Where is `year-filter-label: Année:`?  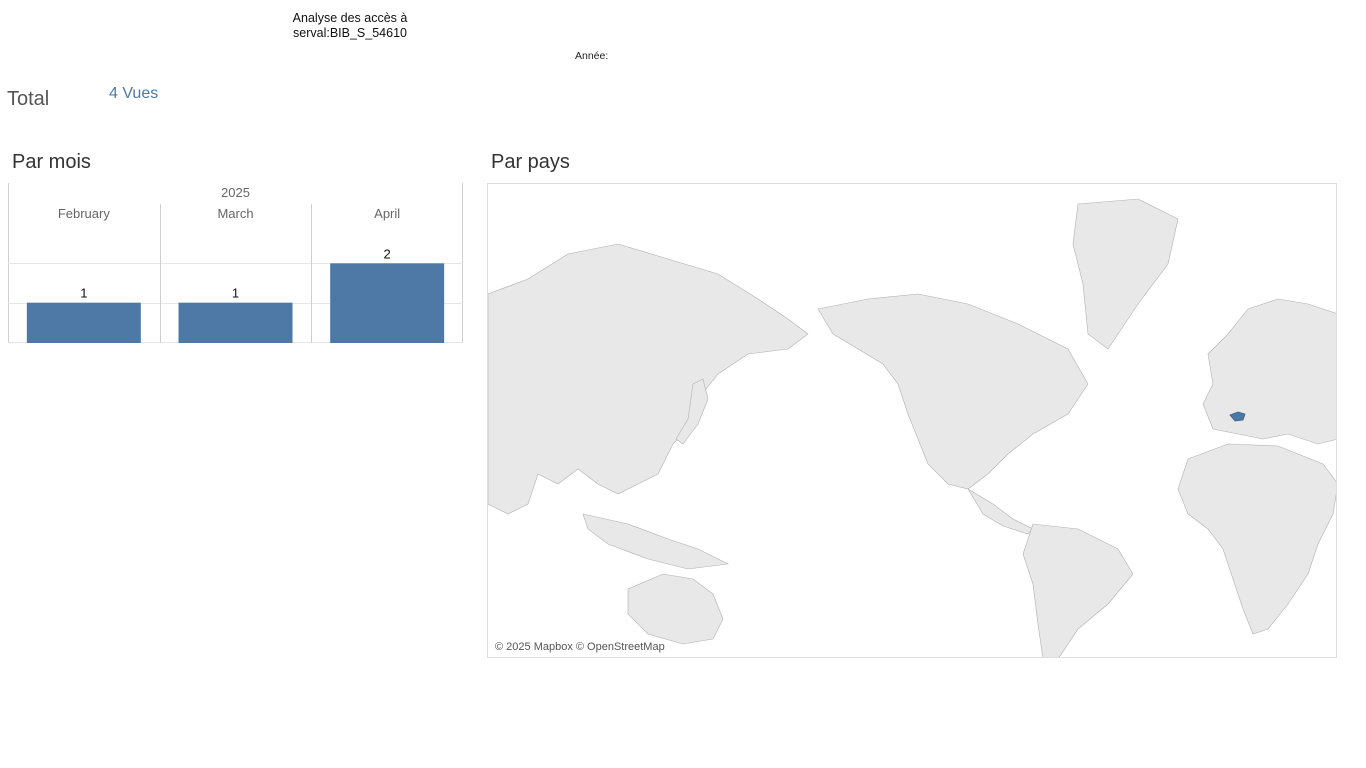 year-filter-label: Année: is located at coordinates (591, 56).